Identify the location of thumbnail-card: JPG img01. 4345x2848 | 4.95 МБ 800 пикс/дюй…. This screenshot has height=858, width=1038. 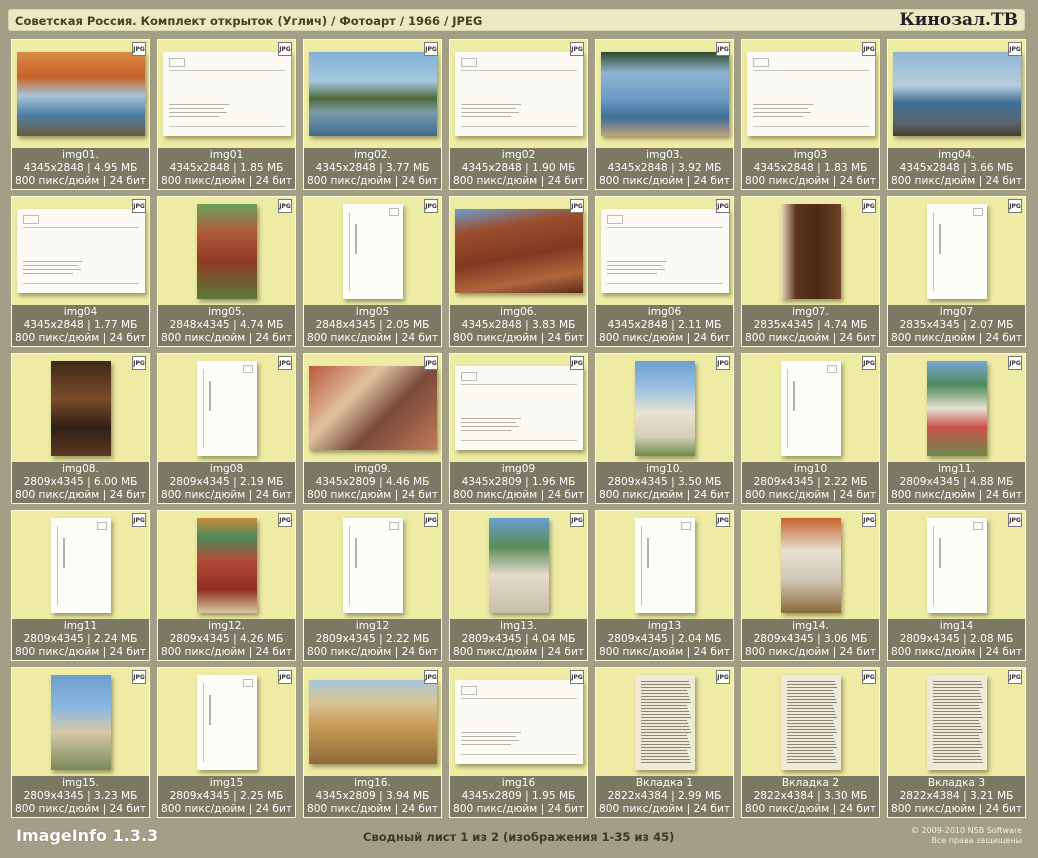
(80, 114).